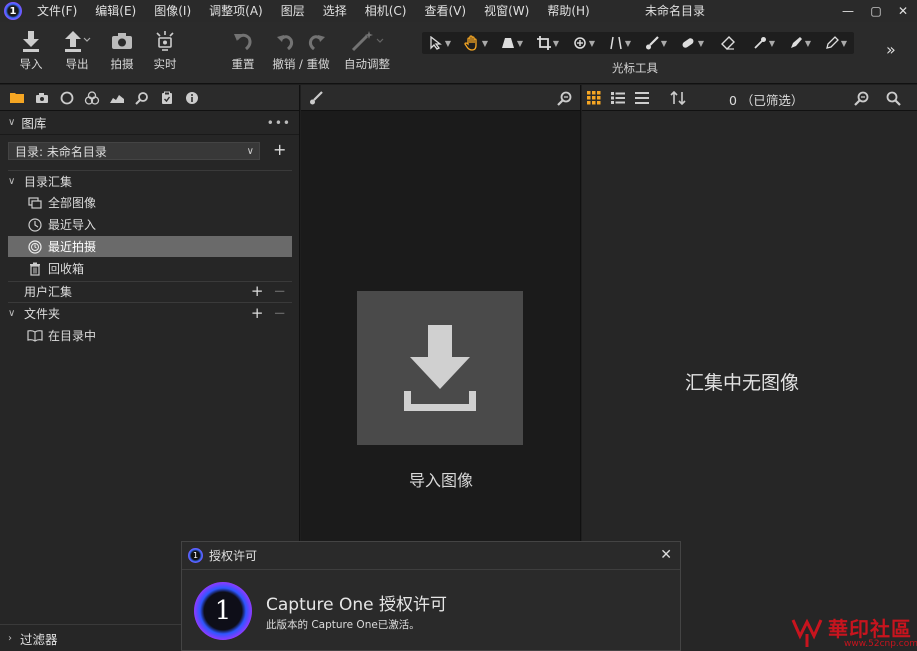 The height and width of the screenshot is (651, 917). I want to click on export-button: 导出, so click(77, 50).